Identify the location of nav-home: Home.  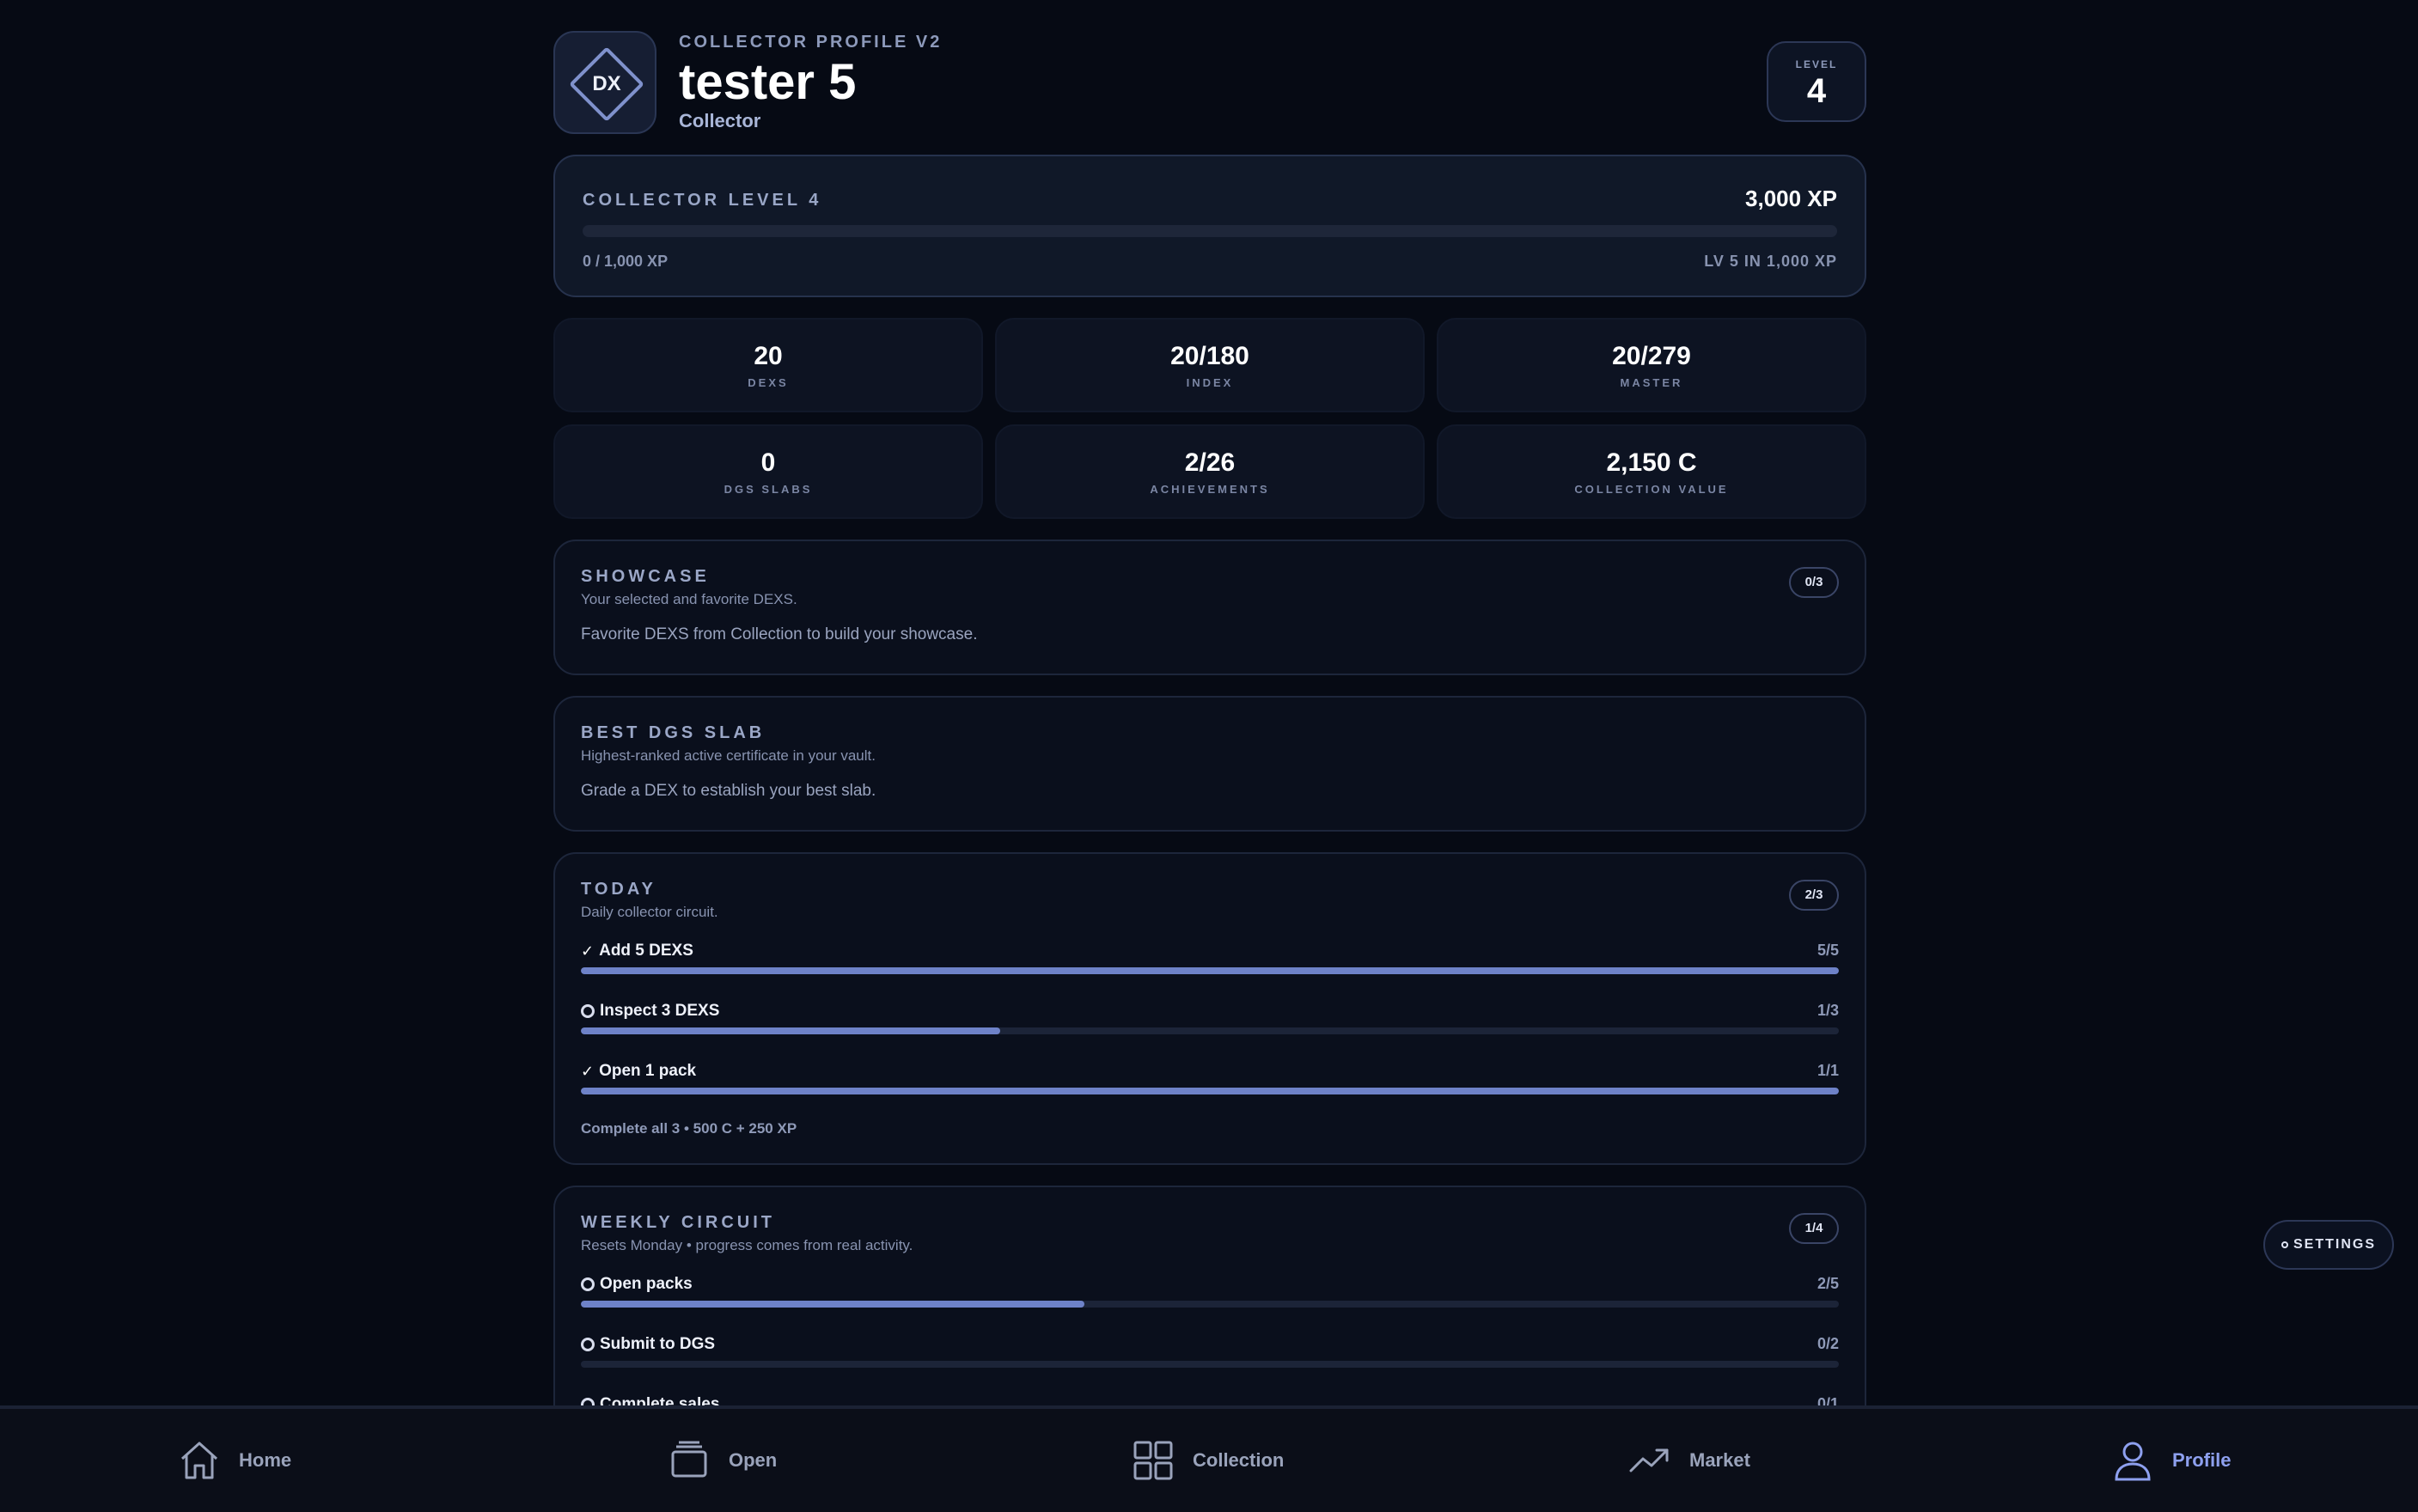
(234, 1460).